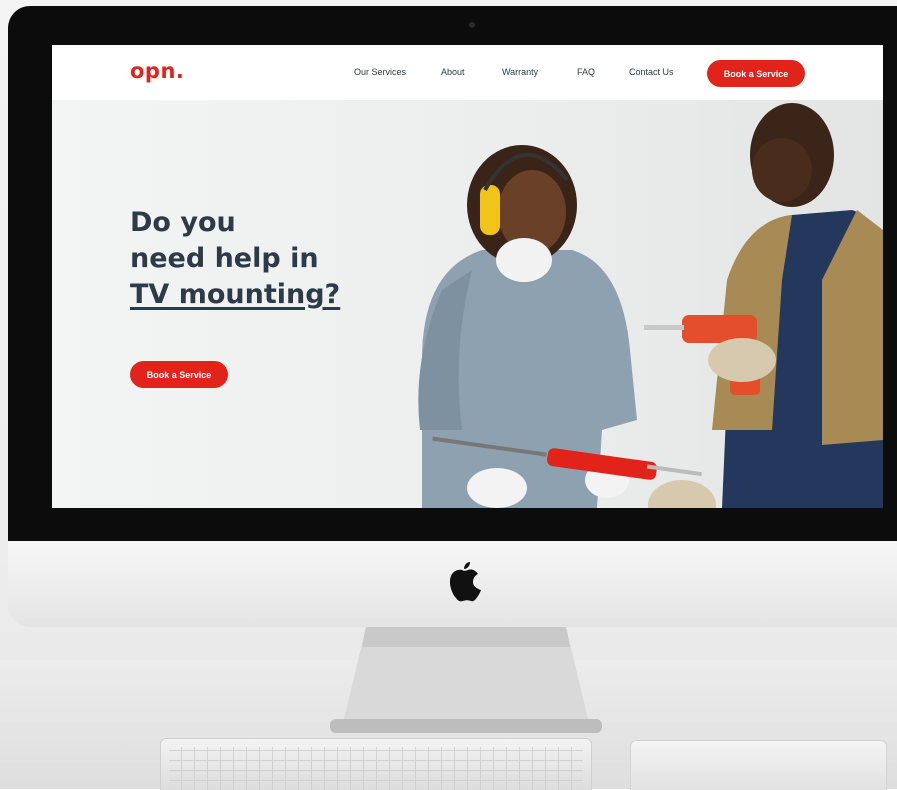 The width and height of the screenshot is (897, 790). I want to click on book-service-hero-button: Book a Service, so click(179, 374).